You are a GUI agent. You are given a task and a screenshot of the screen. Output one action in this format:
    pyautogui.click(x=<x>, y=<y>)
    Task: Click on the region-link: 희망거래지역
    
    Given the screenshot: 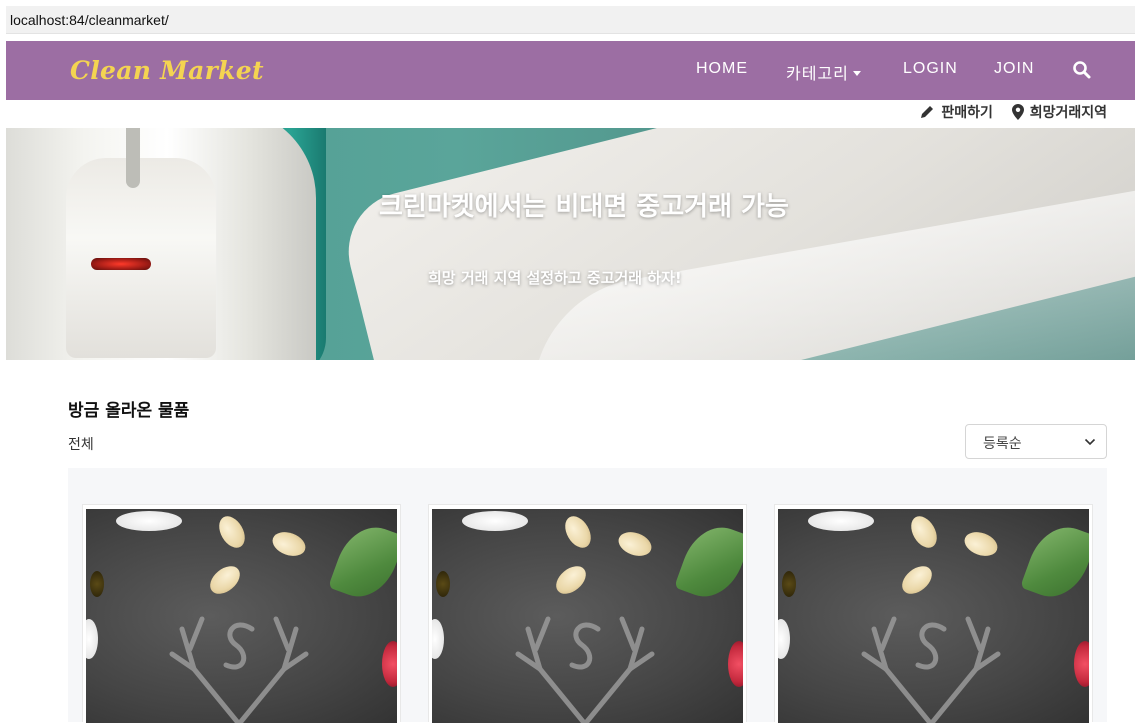 What is the action you would take?
    pyautogui.click(x=1059, y=112)
    